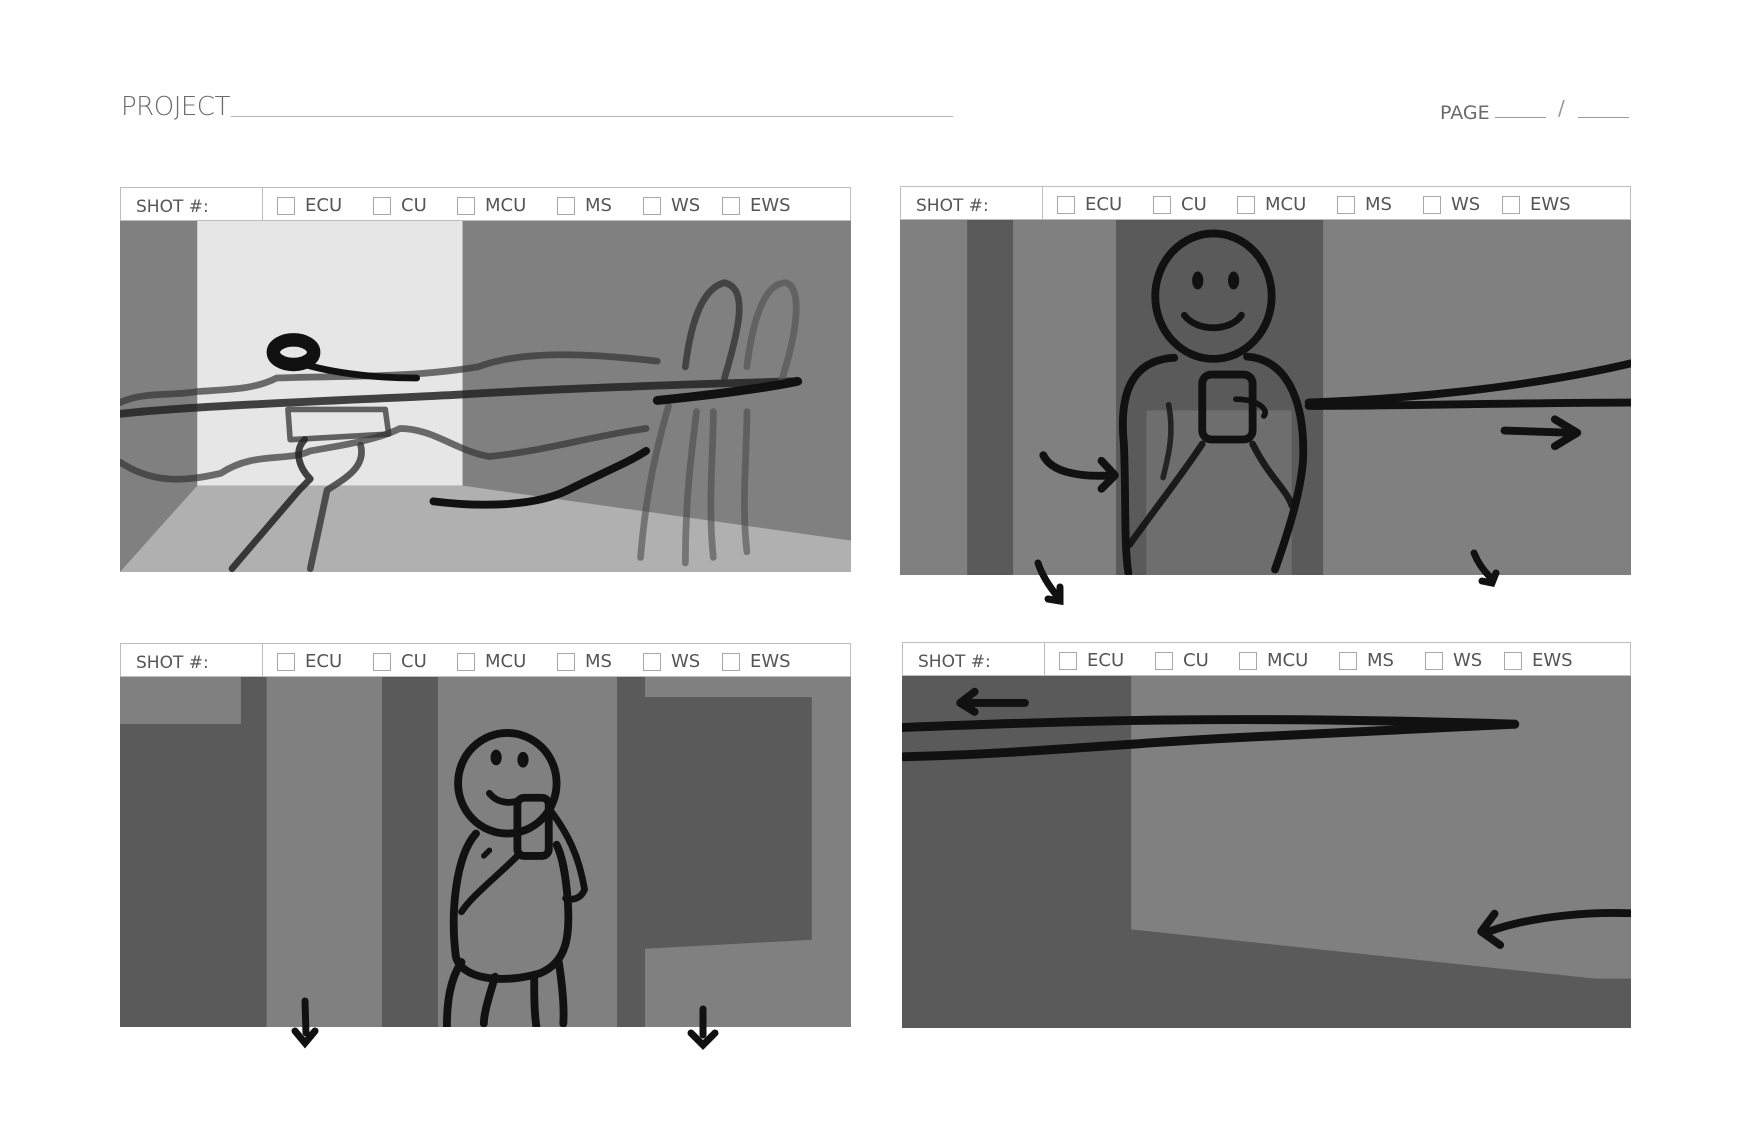 This screenshot has height=1129, width=1754. I want to click on page-total-field, so click(1603, 117).